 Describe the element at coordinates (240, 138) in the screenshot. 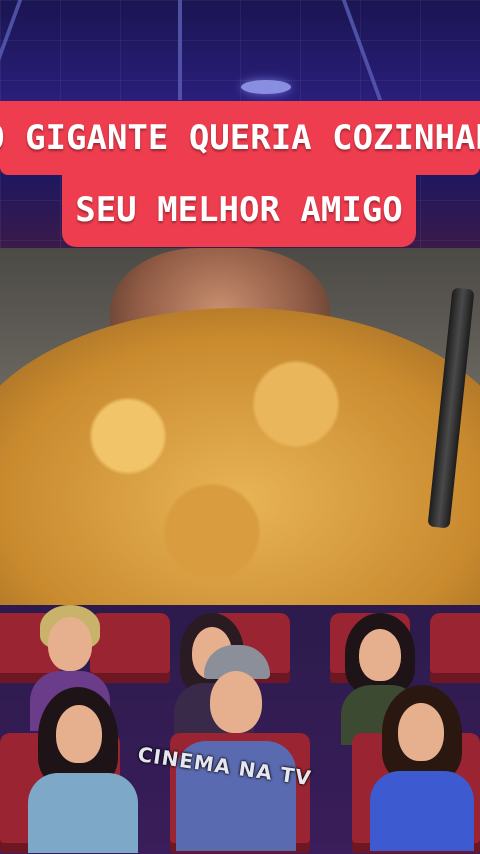

I see `caption-line-1: O GIGANTE QUERIA COZINHAR` at that location.